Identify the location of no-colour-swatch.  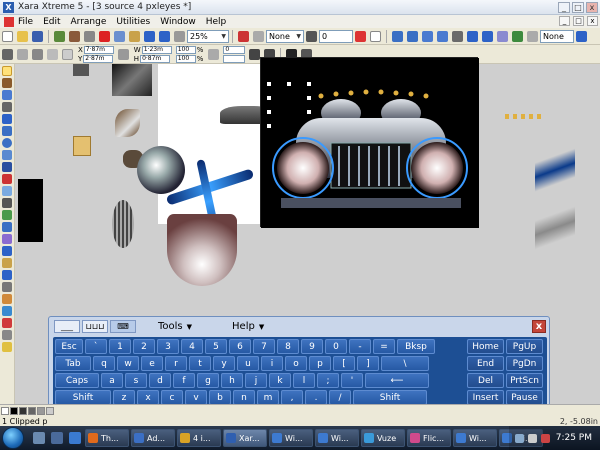
(5, 410).